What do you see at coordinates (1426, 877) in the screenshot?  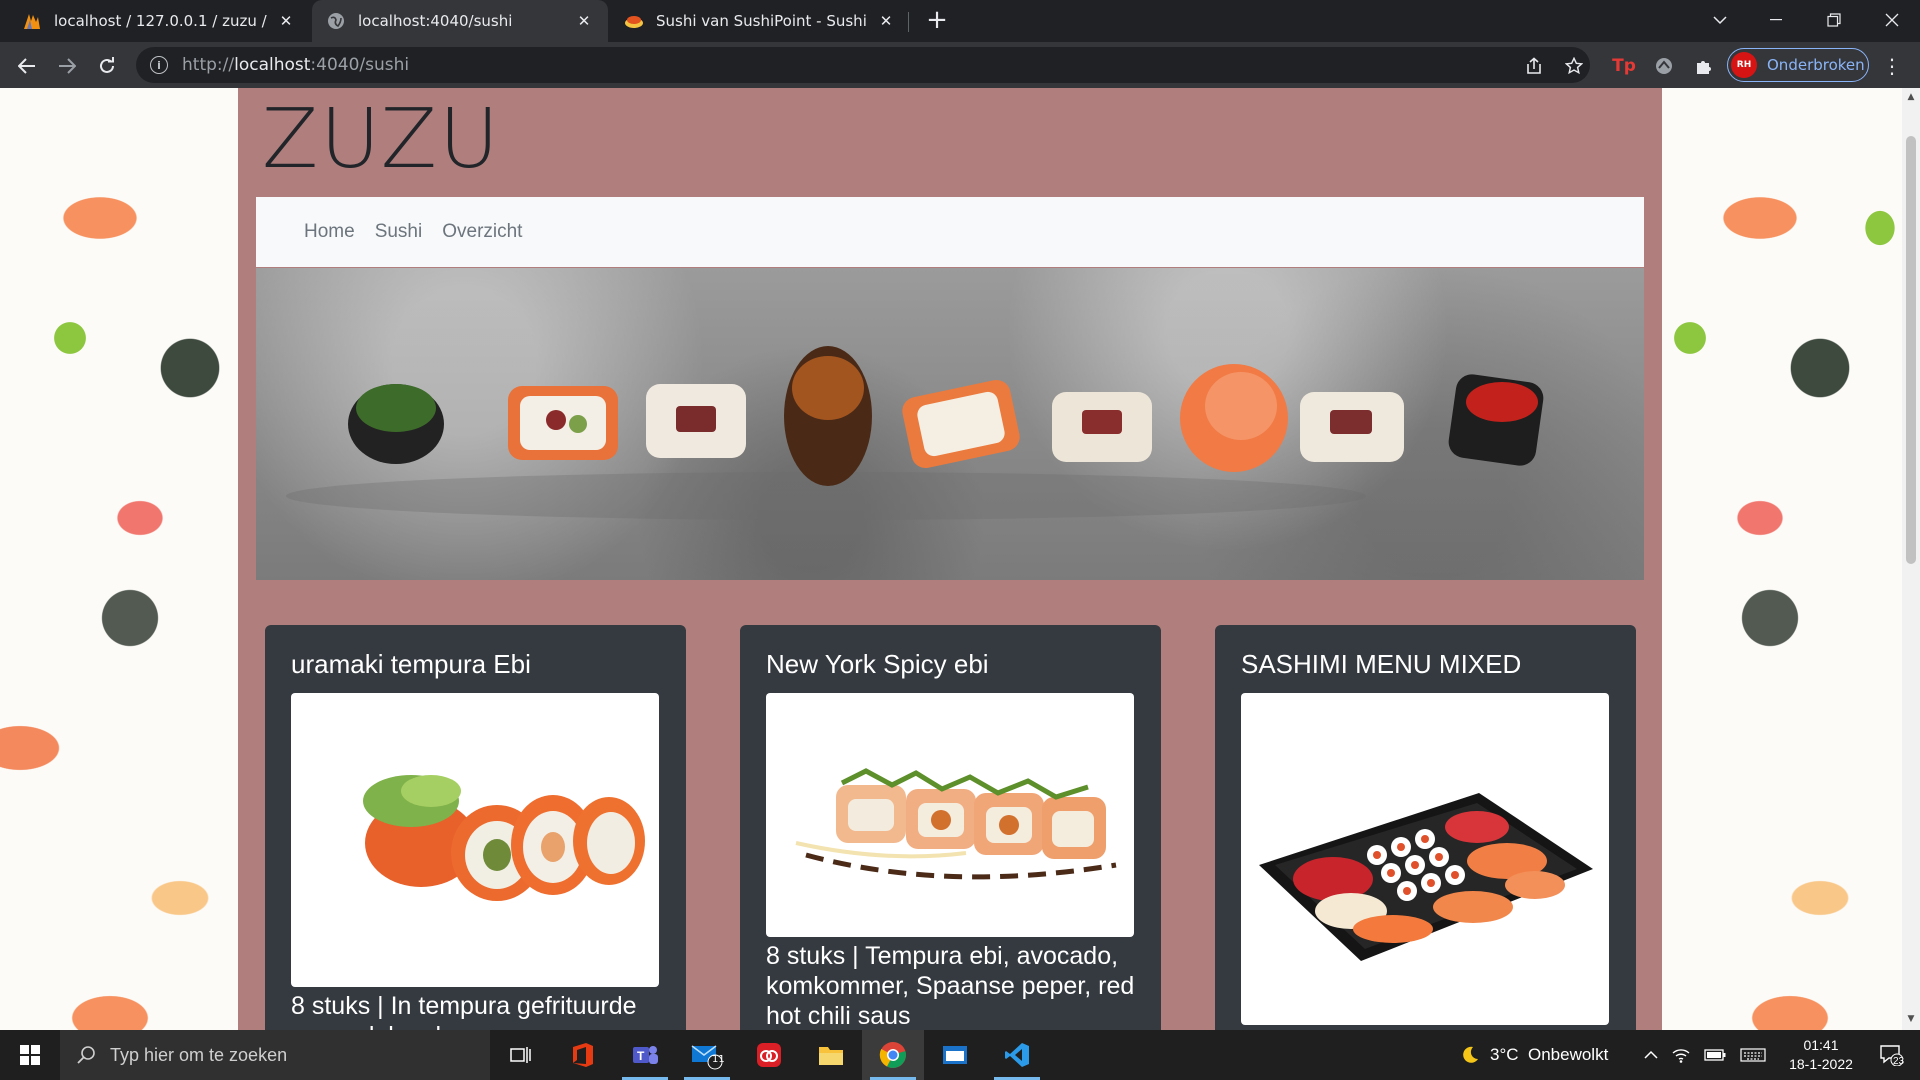 I see `sashimi-menu-photo` at bounding box center [1426, 877].